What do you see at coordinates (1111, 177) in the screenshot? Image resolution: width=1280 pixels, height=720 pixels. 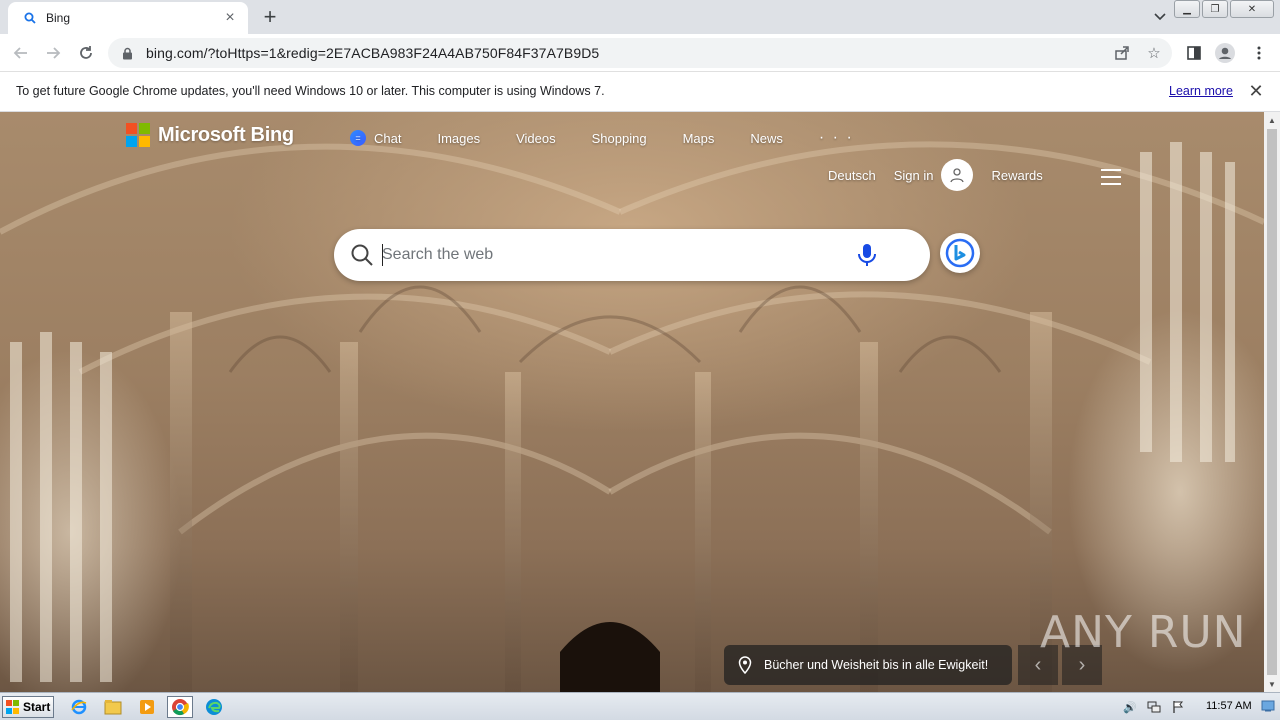 I see `hamburger-menu-icon` at bounding box center [1111, 177].